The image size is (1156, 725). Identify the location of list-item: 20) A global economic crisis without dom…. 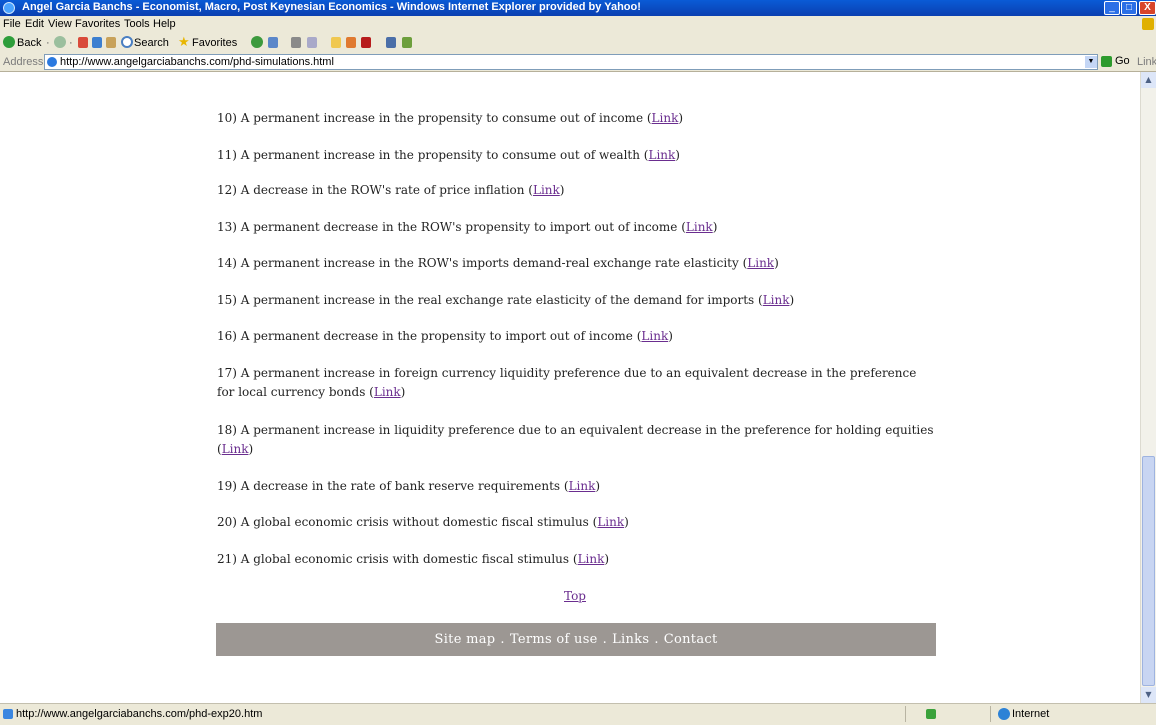
(423, 522).